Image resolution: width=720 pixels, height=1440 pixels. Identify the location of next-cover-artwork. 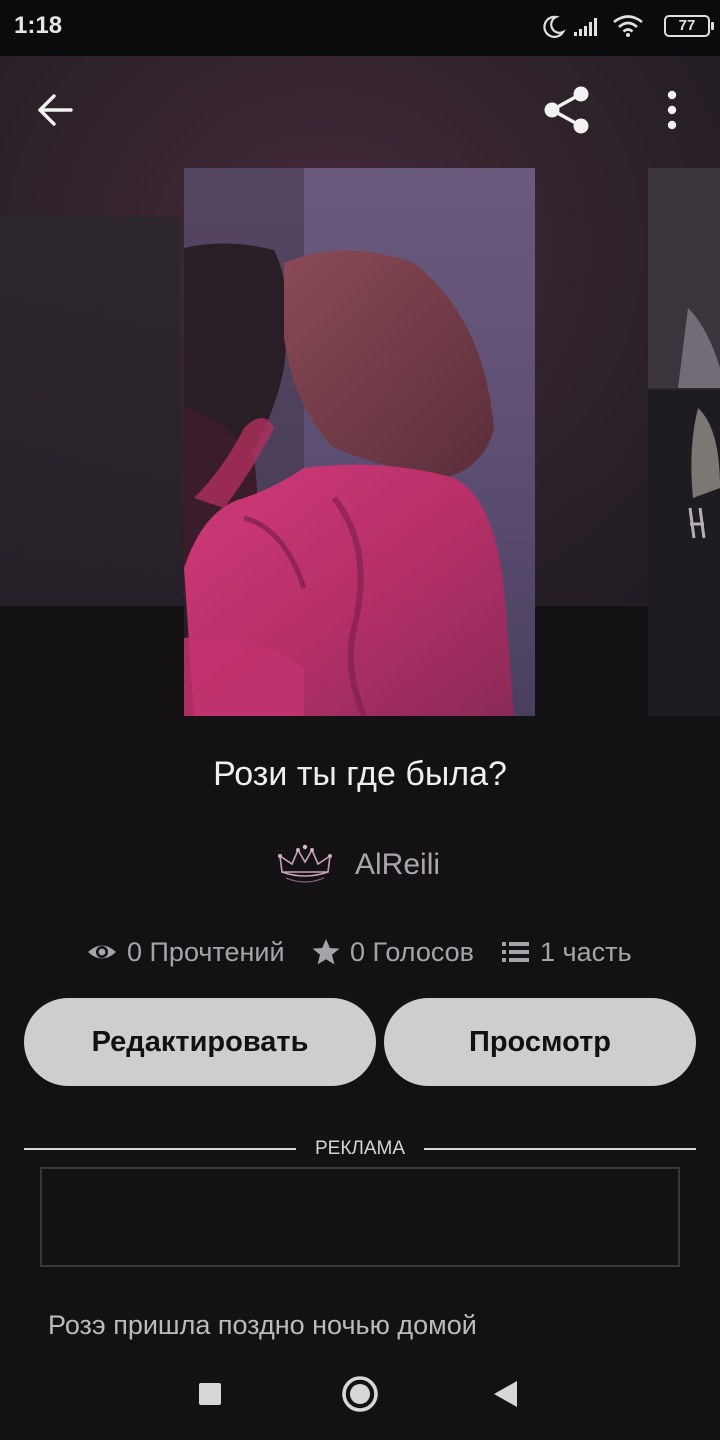
(684, 442).